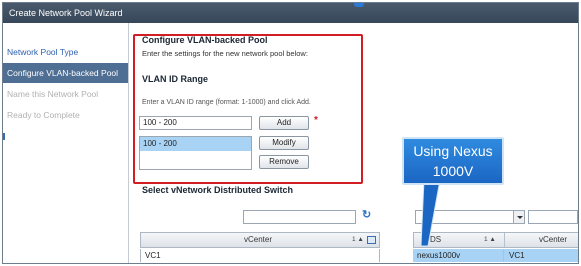 The width and height of the screenshot is (581, 266). What do you see at coordinates (470, 217) in the screenshot?
I see `vds-filter-select` at bounding box center [470, 217].